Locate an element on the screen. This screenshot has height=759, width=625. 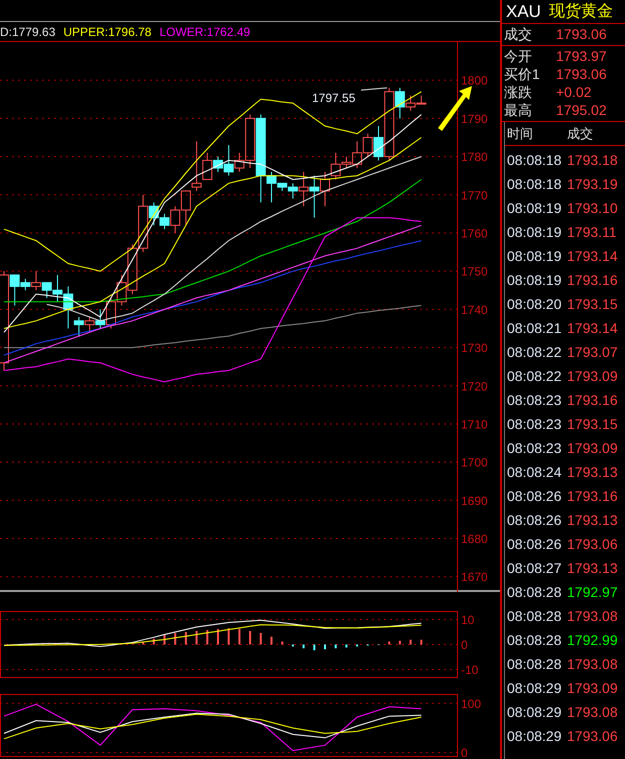
axis-label: 1710 is located at coordinates (474, 424).